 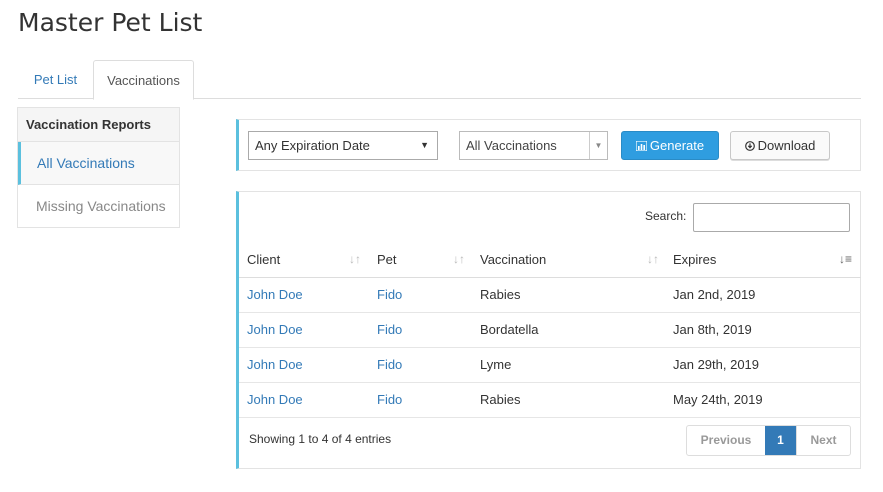 What do you see at coordinates (98, 206) in the screenshot?
I see `sidebar-item-missing-vaccinations: Missing Vaccinations` at bounding box center [98, 206].